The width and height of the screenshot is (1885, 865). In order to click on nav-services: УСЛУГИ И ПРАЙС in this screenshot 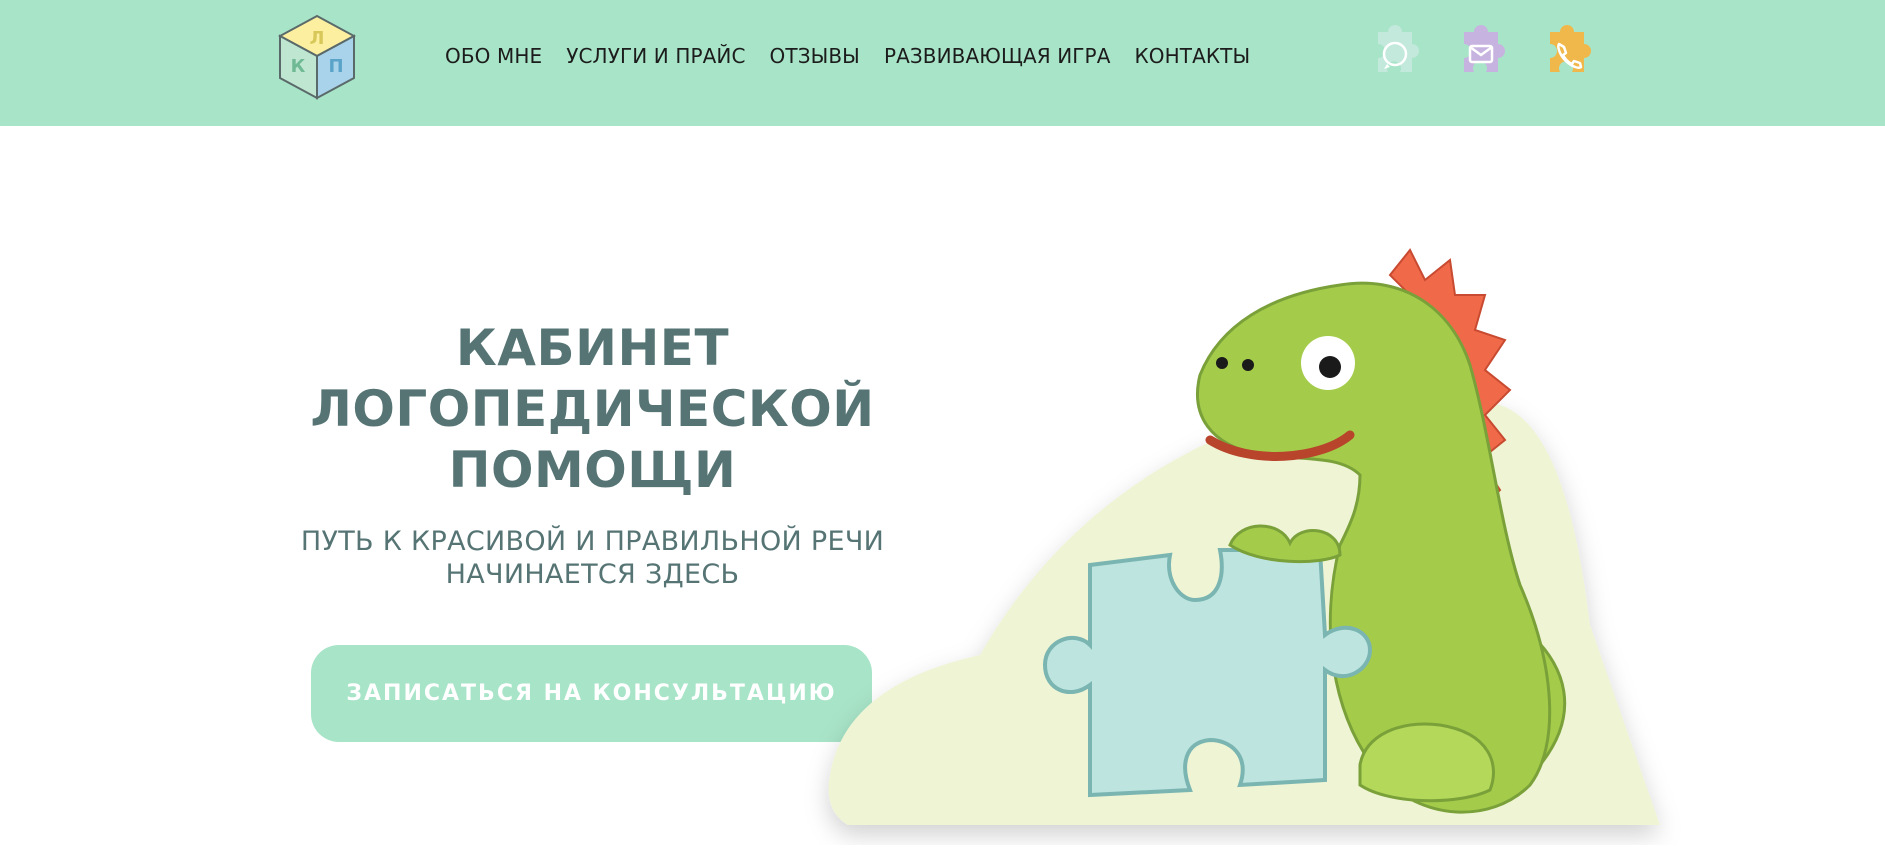, I will do `click(655, 56)`.